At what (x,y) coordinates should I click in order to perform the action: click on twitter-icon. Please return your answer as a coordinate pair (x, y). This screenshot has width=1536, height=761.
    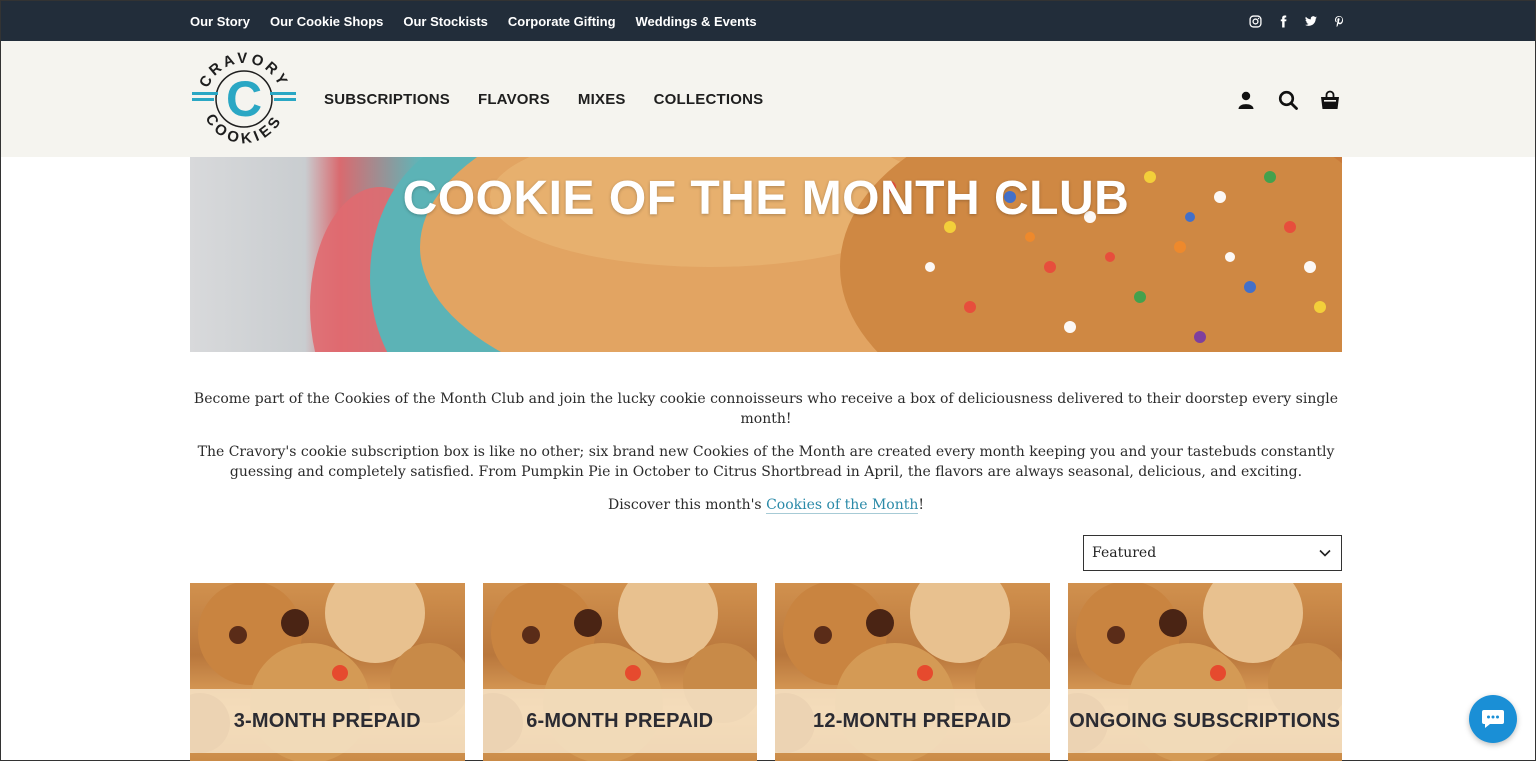
    Looking at the image, I should click on (1311, 21).